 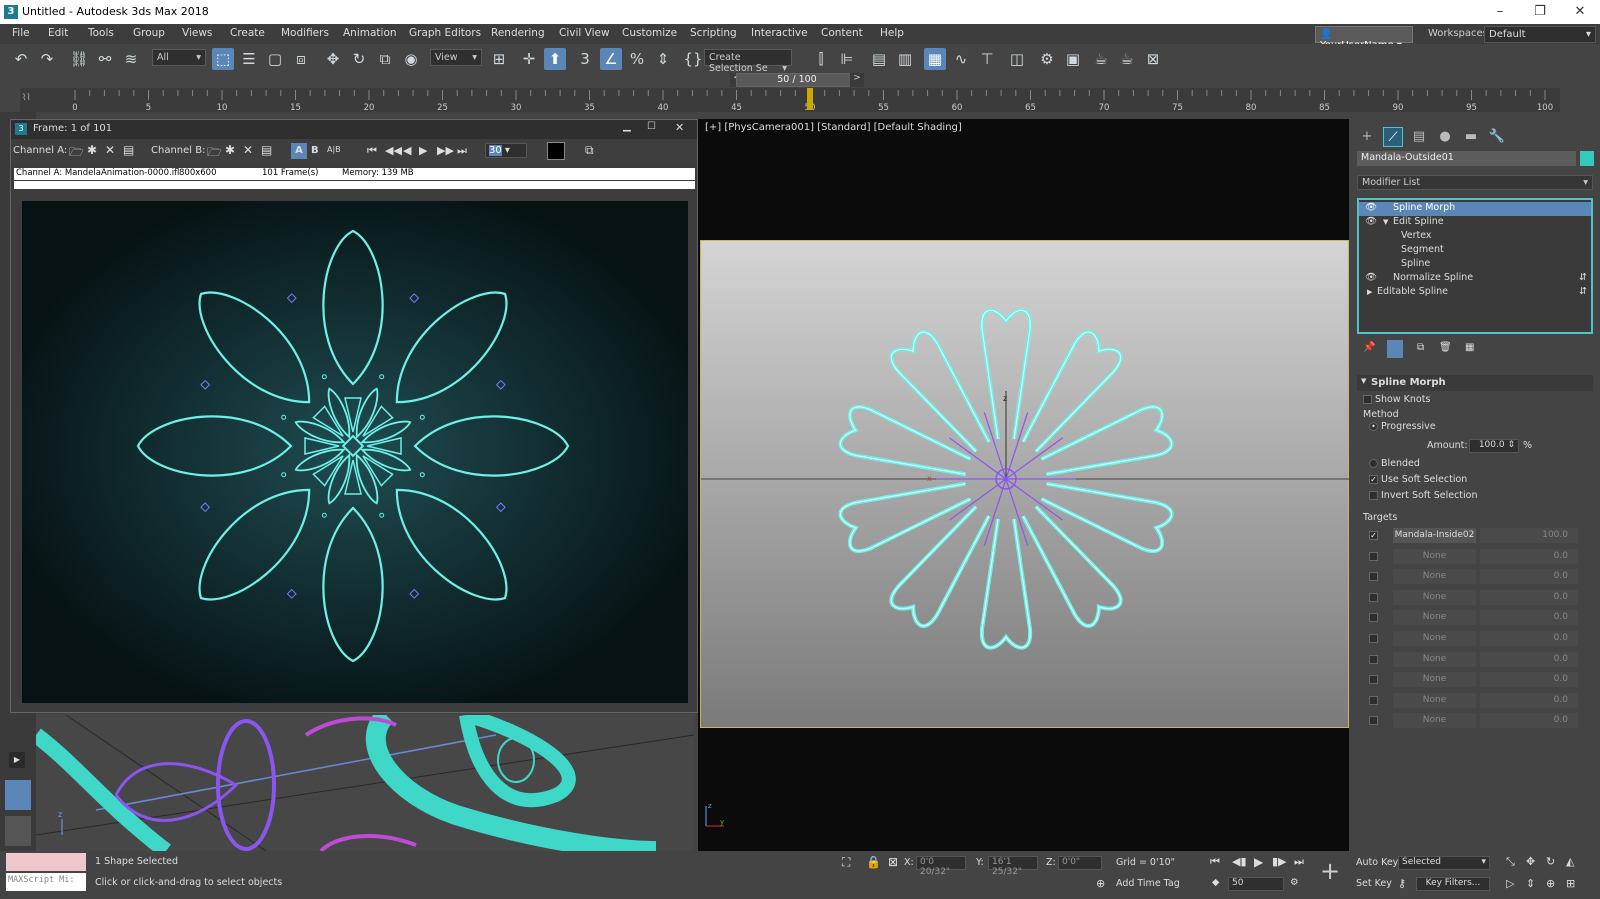 What do you see at coordinates (46, 862) in the screenshot?
I see `maxscript-listener` at bounding box center [46, 862].